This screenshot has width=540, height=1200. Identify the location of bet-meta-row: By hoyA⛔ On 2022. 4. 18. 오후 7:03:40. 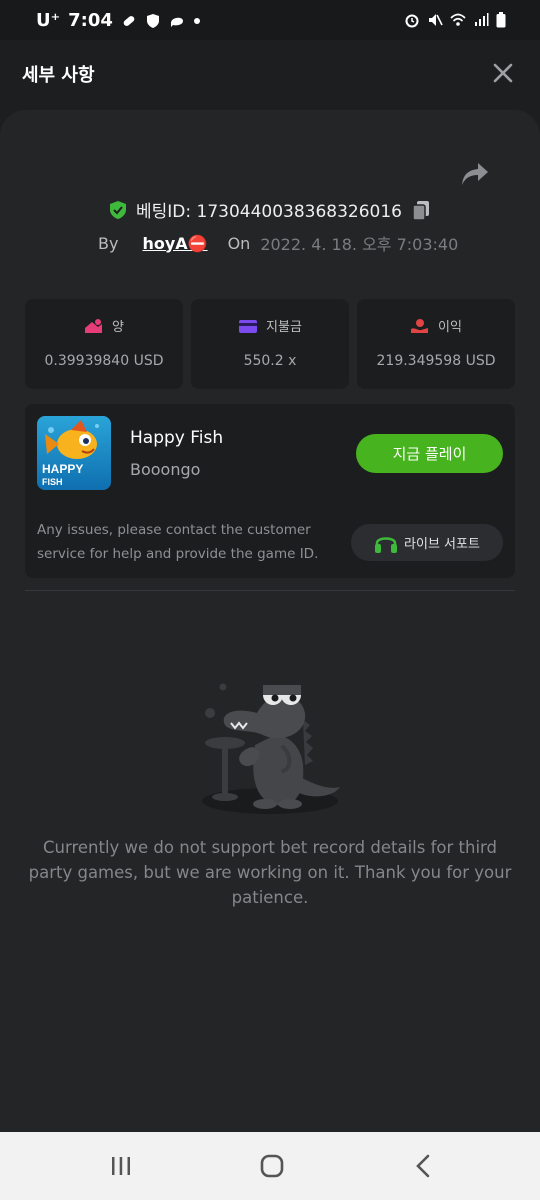
(278, 243).